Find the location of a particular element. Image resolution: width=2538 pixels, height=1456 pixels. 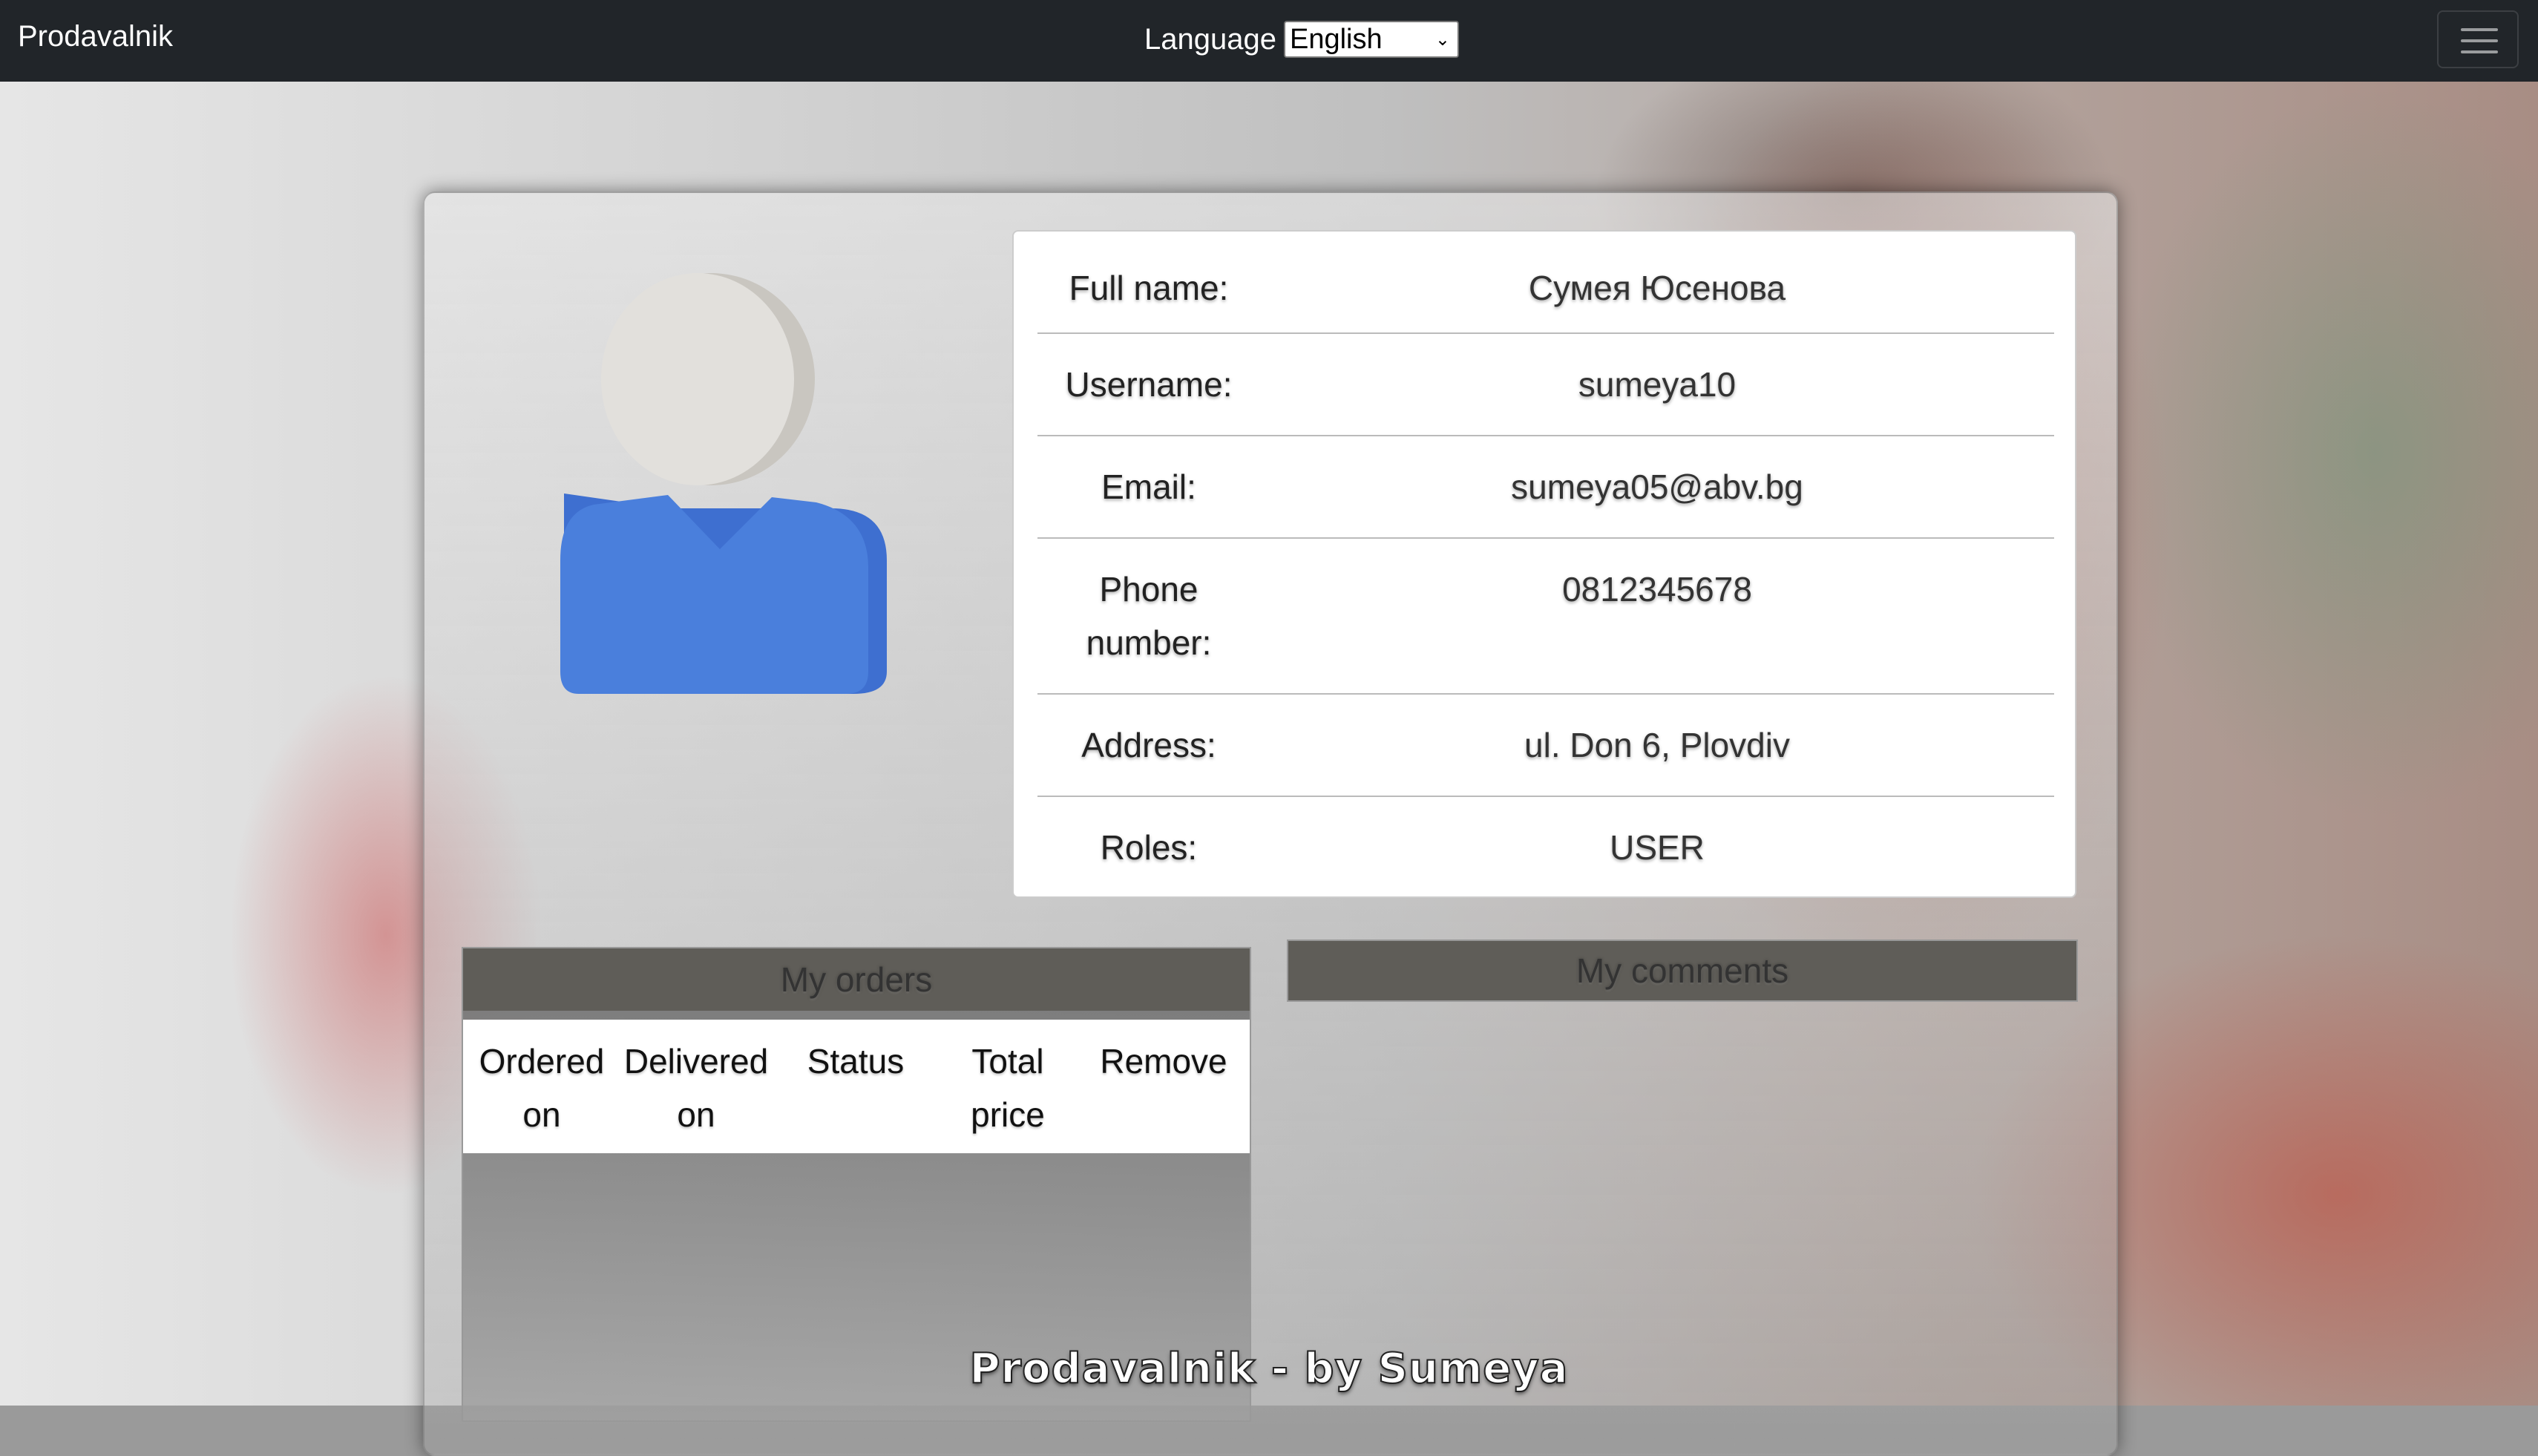

orders-column-header: Total price is located at coordinates (1008, 1088).